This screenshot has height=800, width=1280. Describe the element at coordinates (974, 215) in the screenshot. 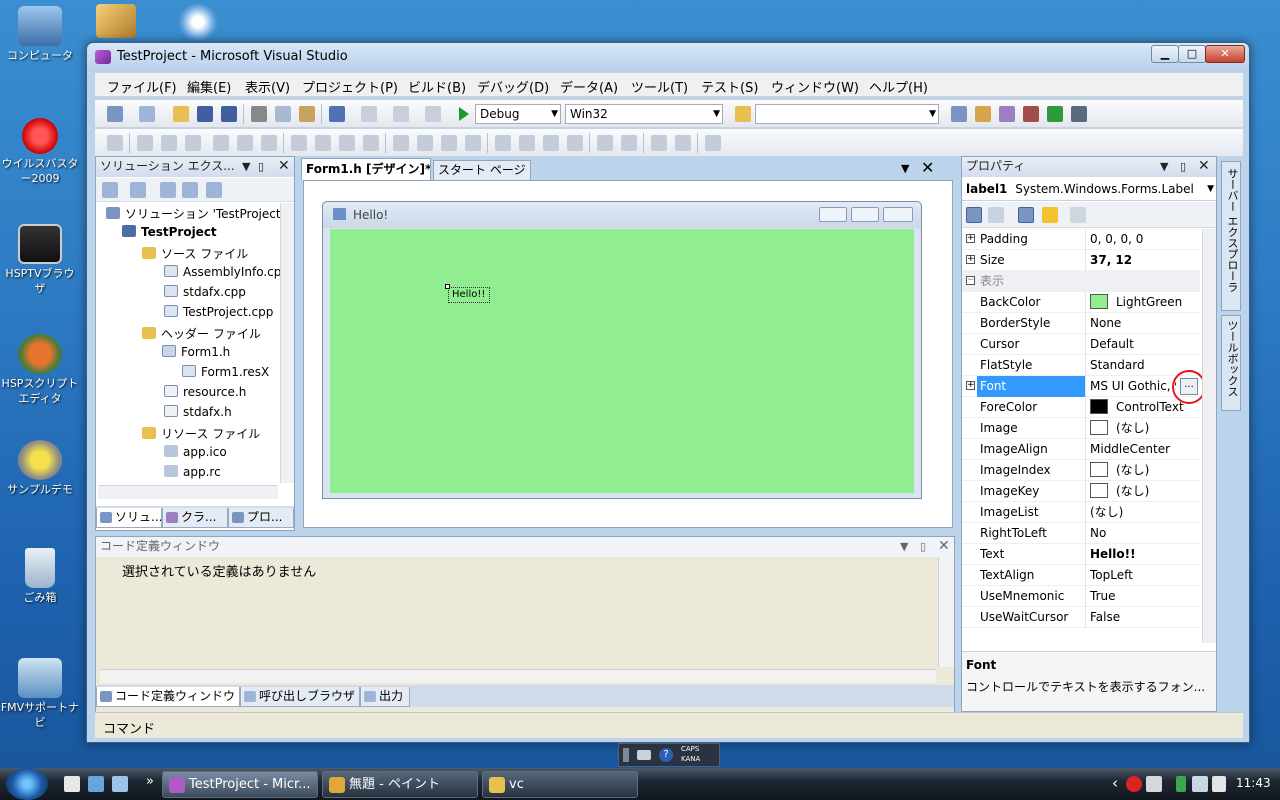

I see `categorized-icon` at that location.